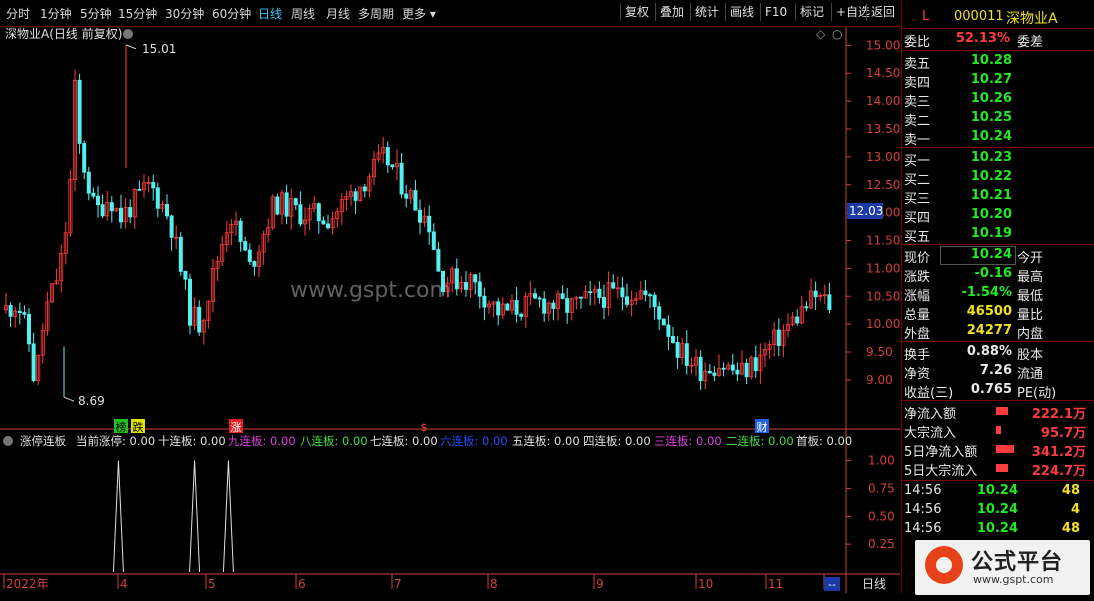 This screenshot has width=1094, height=601. I want to click on period-6: 日线, so click(270, 13).